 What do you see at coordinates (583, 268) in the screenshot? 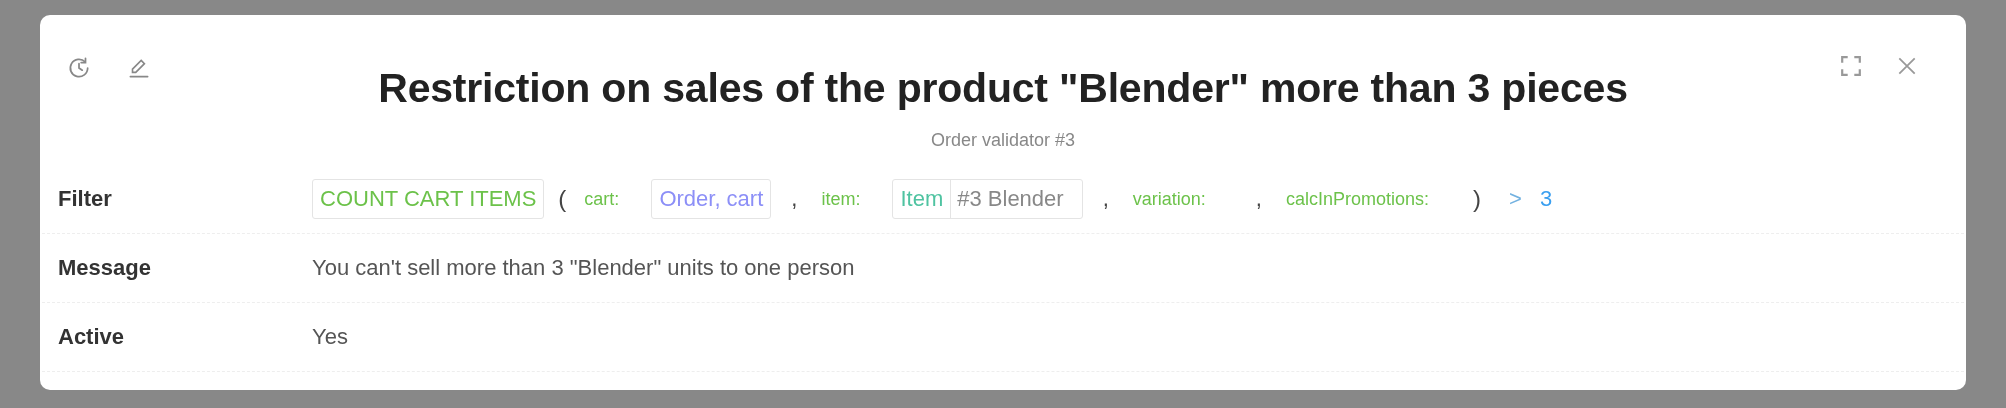
I see `field-value: You can't sell more than 3 "Blender" units to one person` at bounding box center [583, 268].